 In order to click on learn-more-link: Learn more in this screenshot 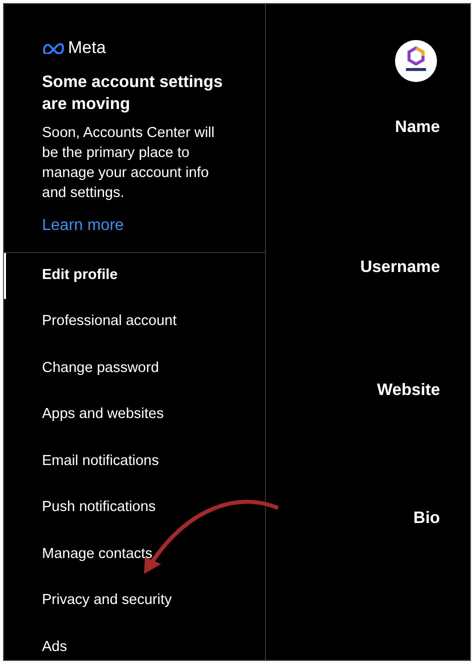, I will do `click(145, 226)`.